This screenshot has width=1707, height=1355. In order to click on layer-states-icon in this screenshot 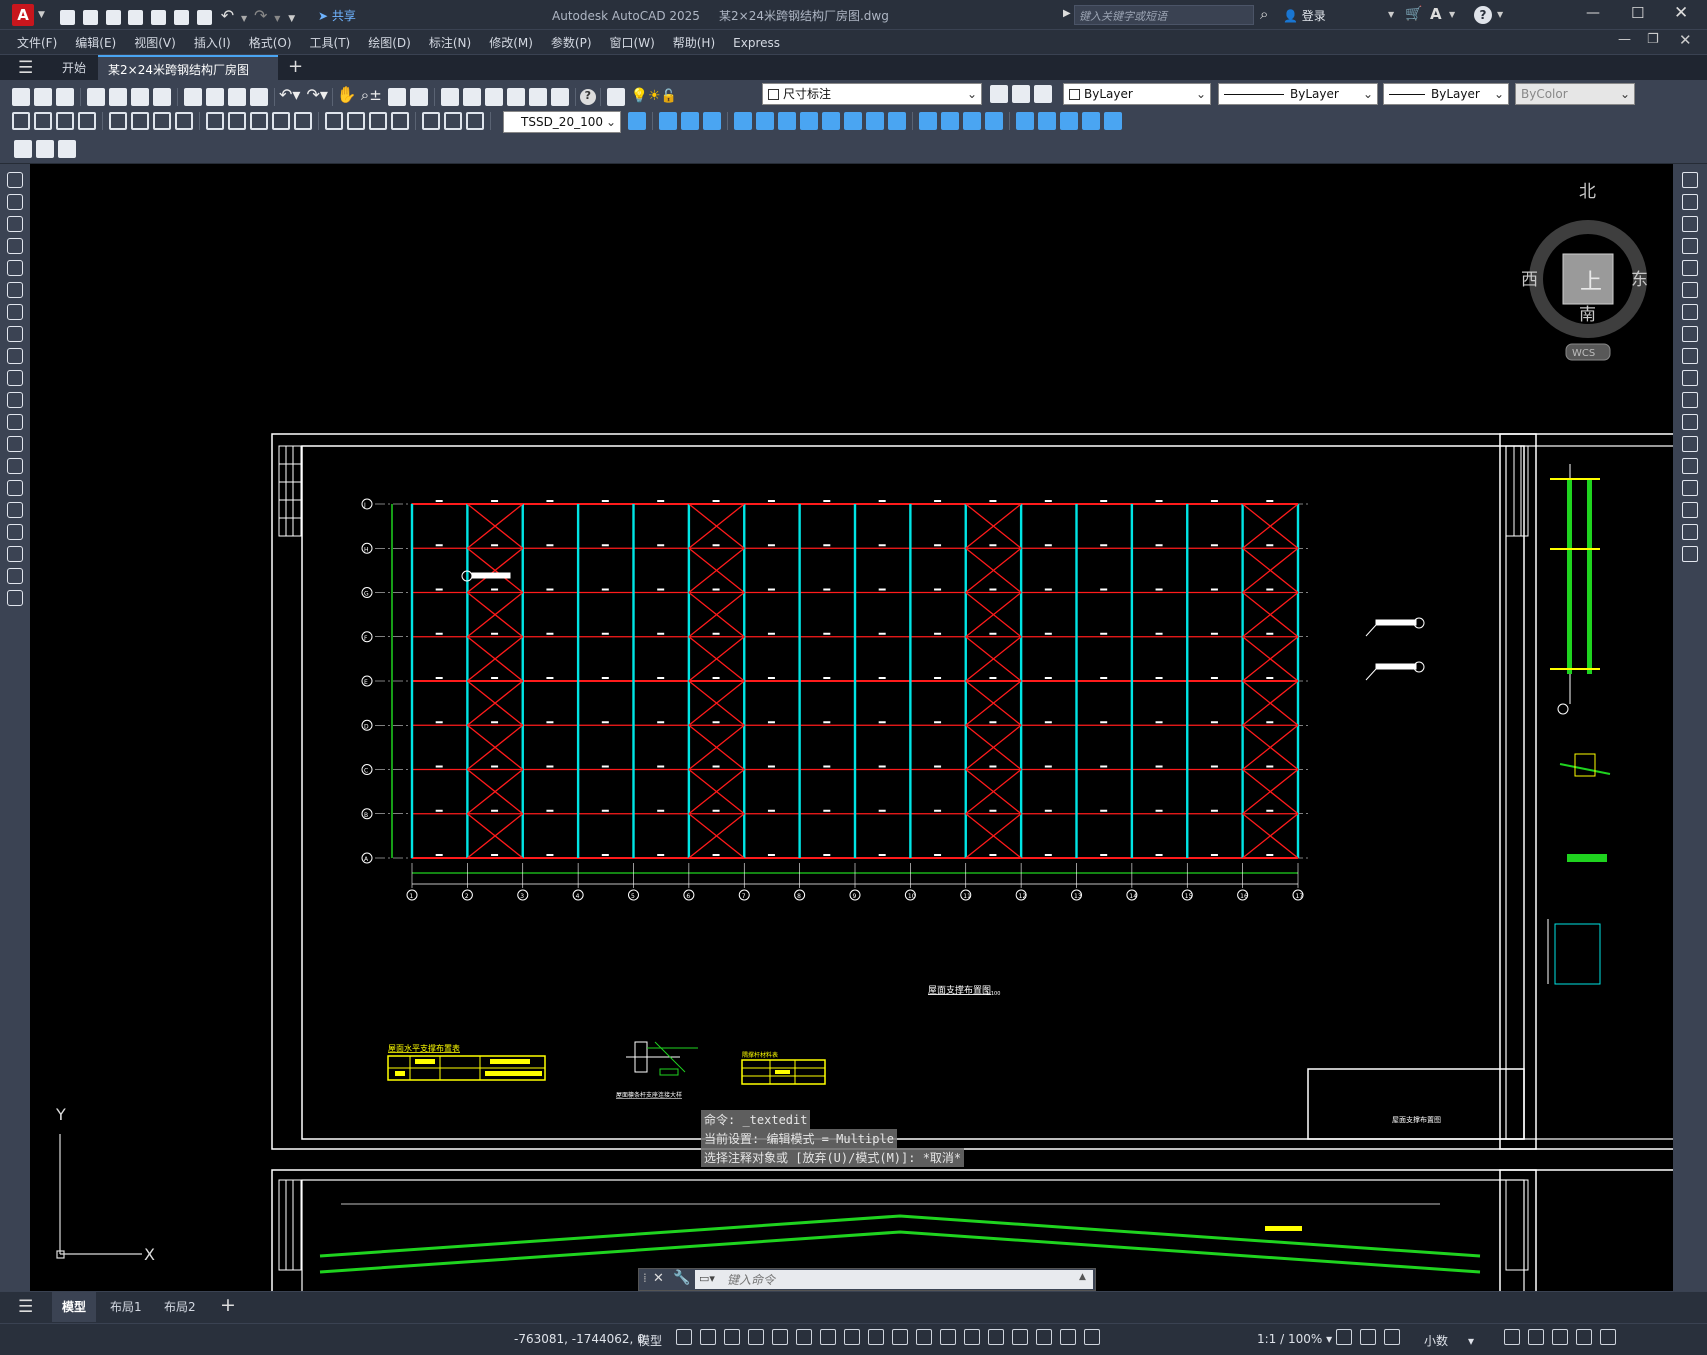, I will do `click(1043, 94)`.